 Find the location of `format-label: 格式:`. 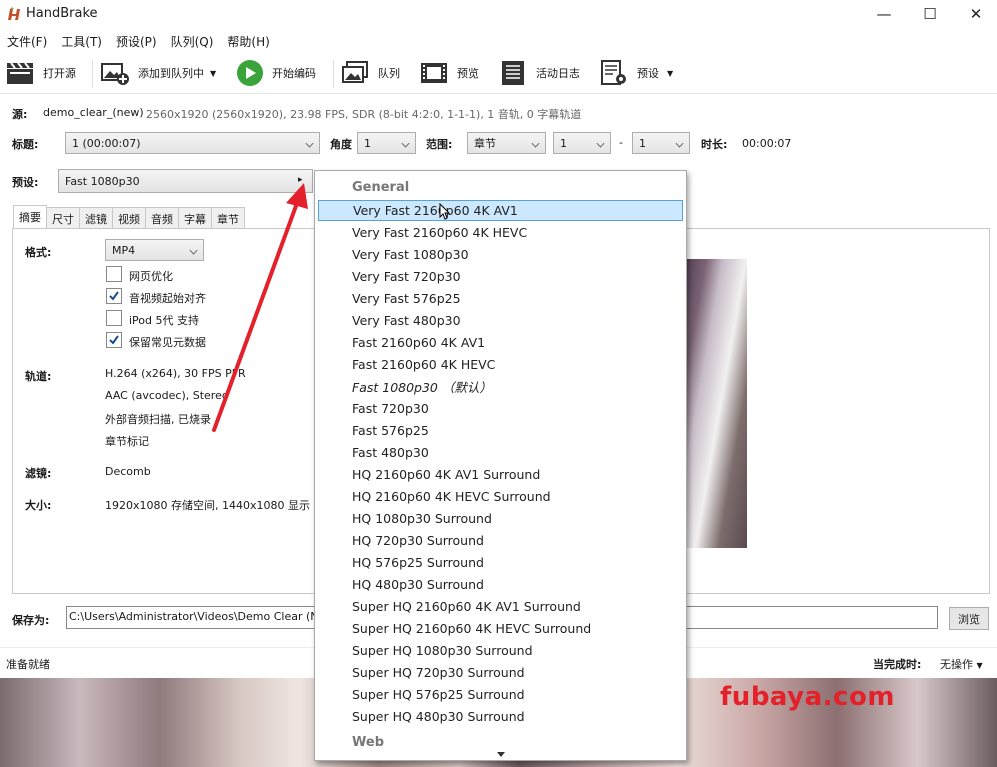

format-label: 格式: is located at coordinates (38, 252).